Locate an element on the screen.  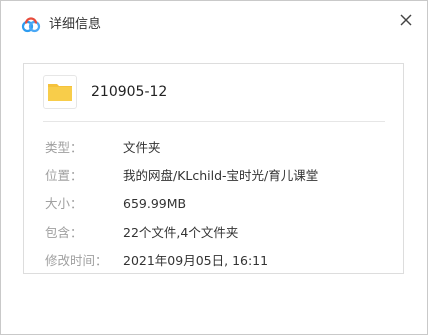
detail-row-modified: 修改时间： 2021年09月05日, 16:11 is located at coordinates (213, 261).